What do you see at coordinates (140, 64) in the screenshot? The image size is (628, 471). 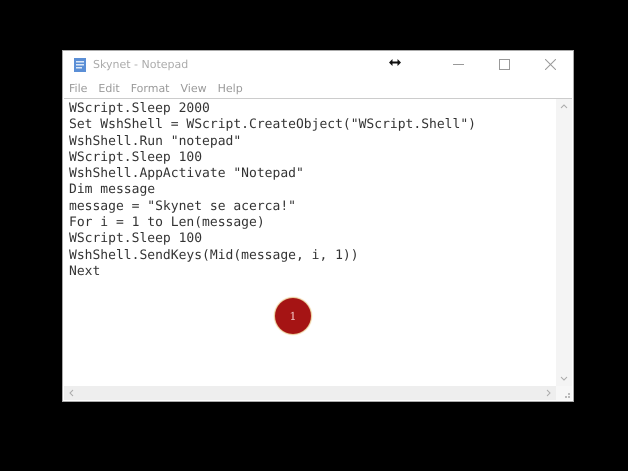 I see `window-title: Skynet - Notepad` at bounding box center [140, 64].